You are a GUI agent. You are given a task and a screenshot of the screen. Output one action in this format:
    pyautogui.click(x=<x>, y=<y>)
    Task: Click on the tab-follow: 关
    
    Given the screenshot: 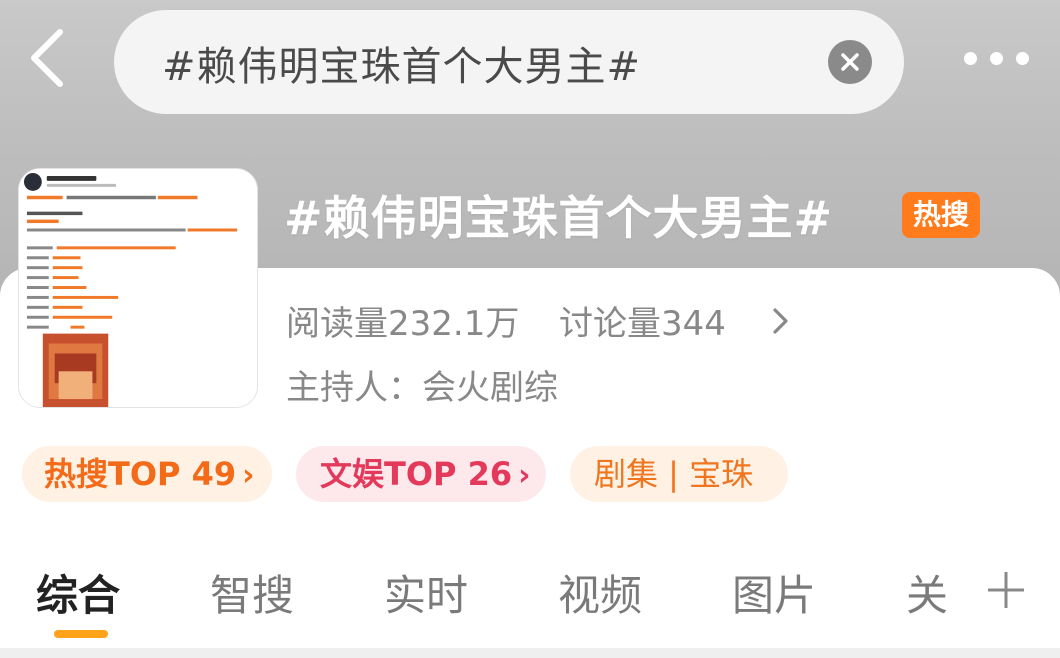 What is the action you would take?
    pyautogui.click(x=927, y=592)
    